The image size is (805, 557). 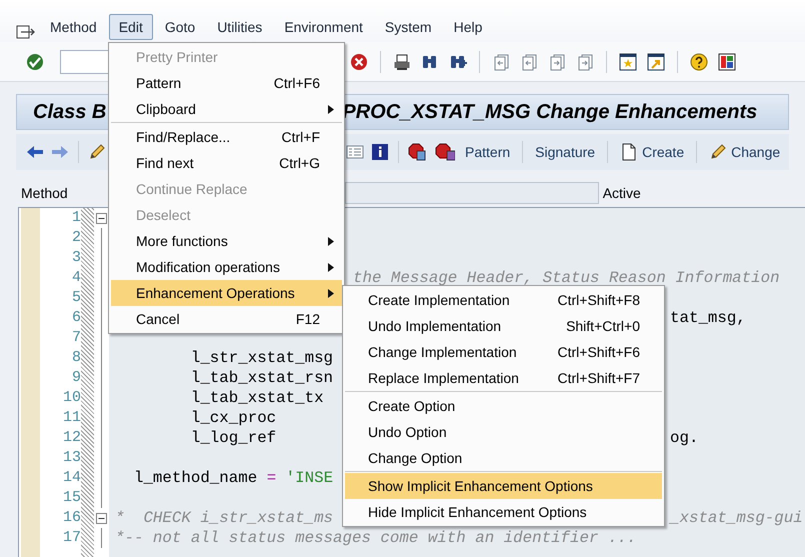 What do you see at coordinates (26, 32) in the screenshot?
I see `menu-icon` at bounding box center [26, 32].